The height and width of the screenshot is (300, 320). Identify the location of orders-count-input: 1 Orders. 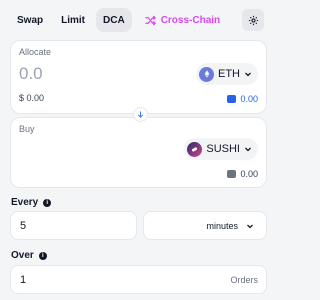
(138, 279).